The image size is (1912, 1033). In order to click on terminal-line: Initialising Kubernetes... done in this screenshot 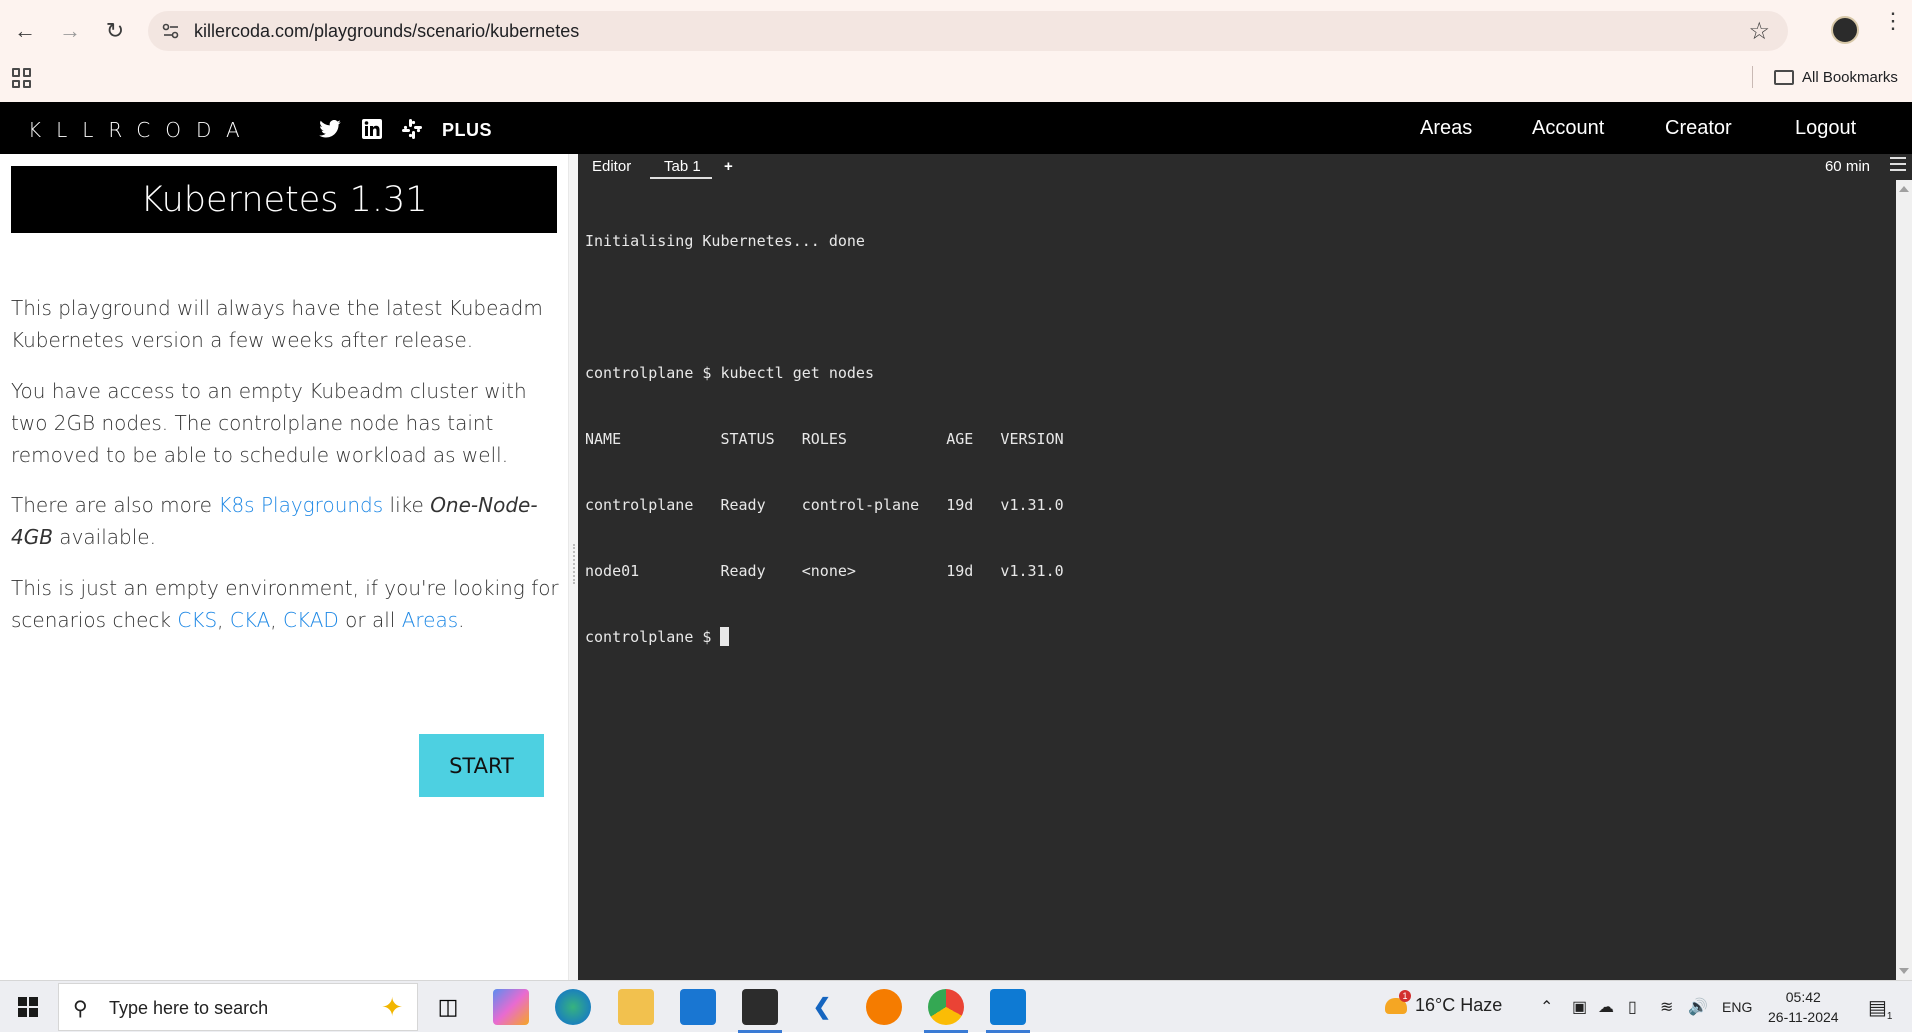, I will do `click(725, 241)`.